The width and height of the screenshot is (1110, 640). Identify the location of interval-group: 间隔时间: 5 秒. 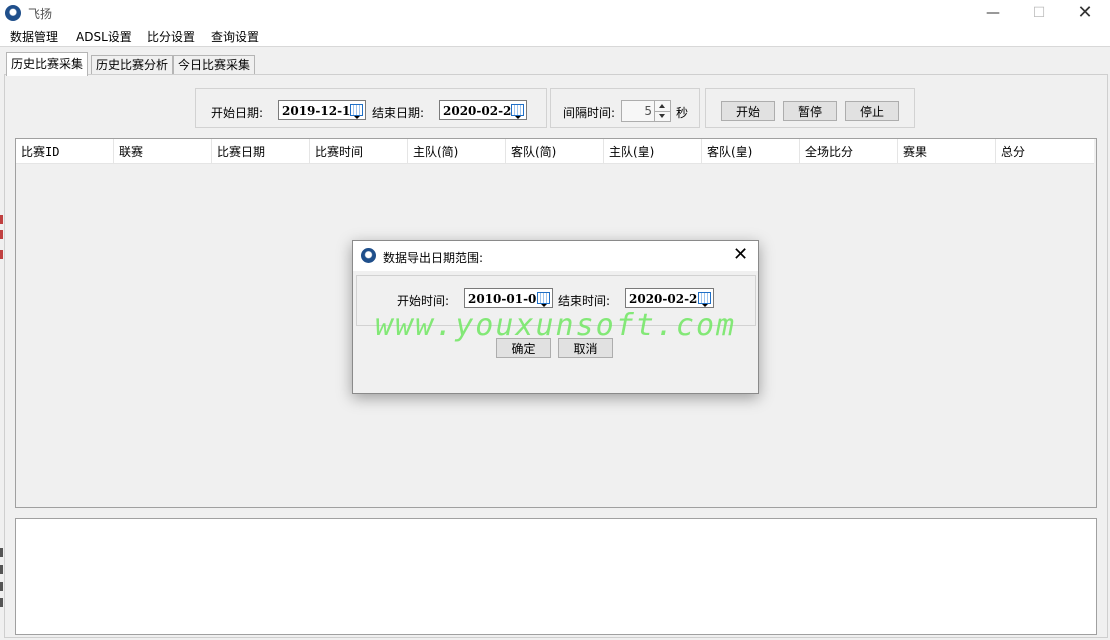
(625, 108).